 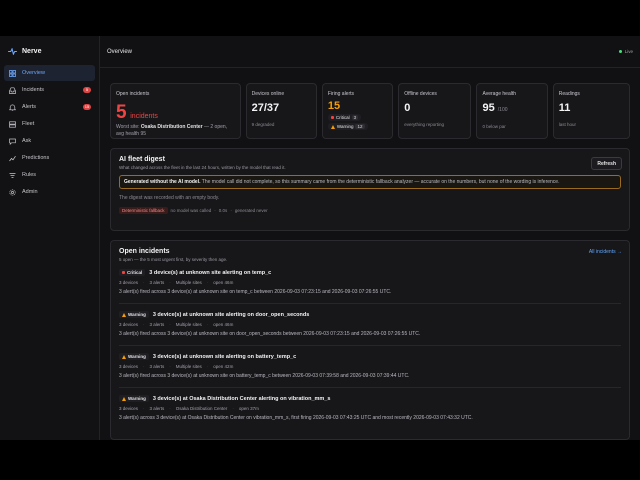 I want to click on inbox-icon, so click(x=12, y=90).